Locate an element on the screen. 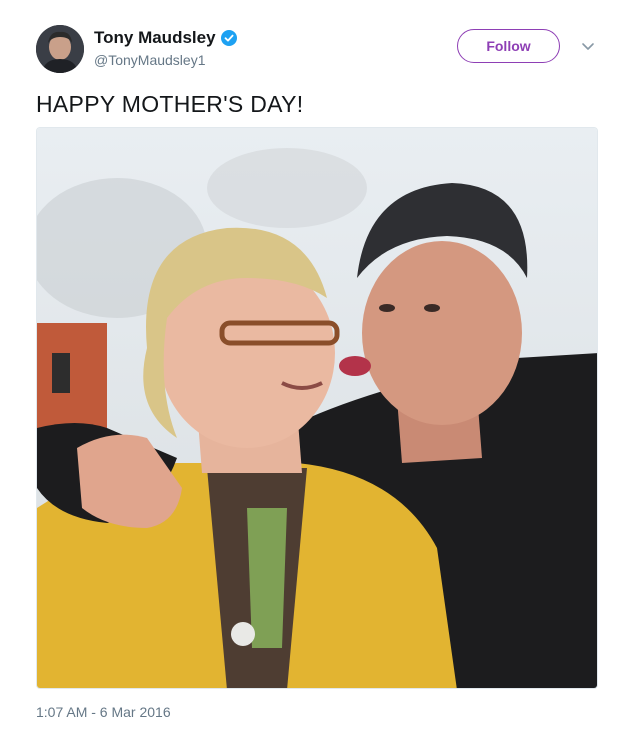 The height and width of the screenshot is (731, 635). tweet-timestamp: 1:07 AM - 6 Mar 2016 is located at coordinates (103, 712).